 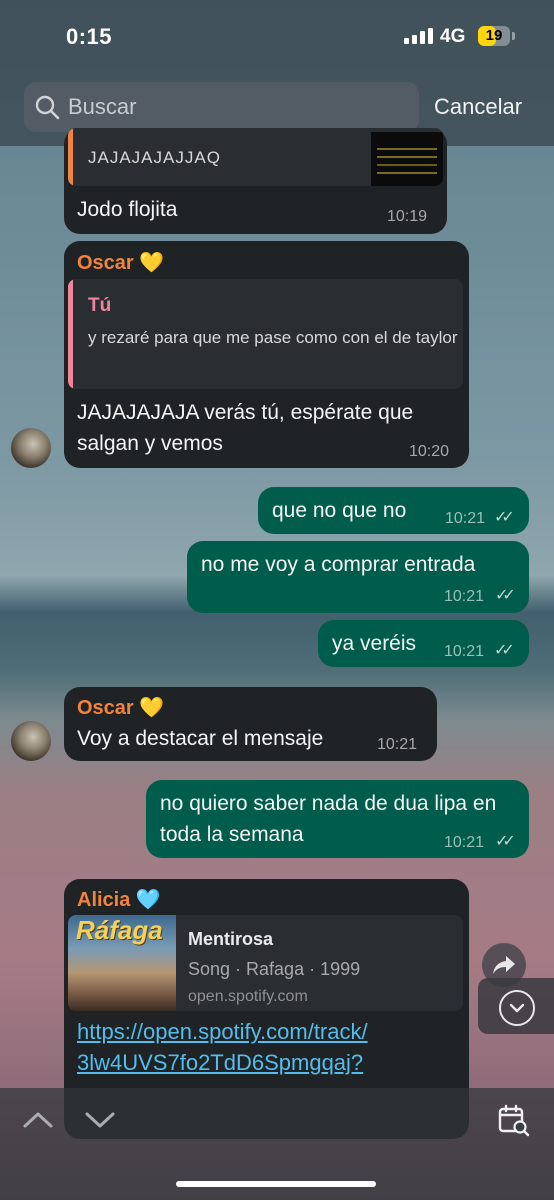 I want to click on message-text: no me voy a comprar entrada, so click(x=338, y=564).